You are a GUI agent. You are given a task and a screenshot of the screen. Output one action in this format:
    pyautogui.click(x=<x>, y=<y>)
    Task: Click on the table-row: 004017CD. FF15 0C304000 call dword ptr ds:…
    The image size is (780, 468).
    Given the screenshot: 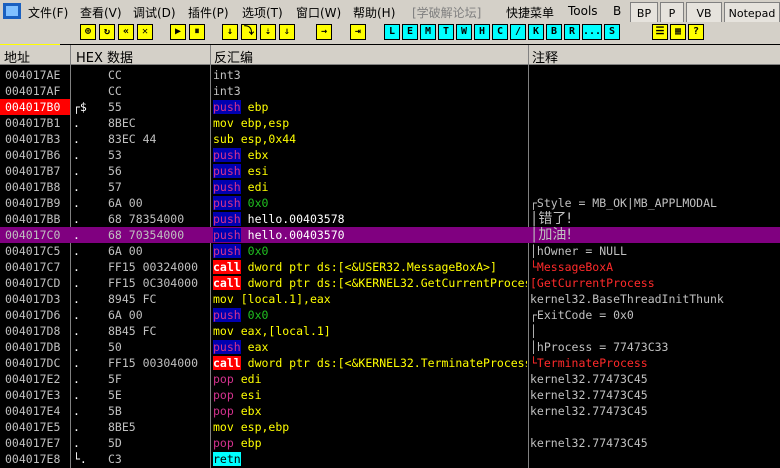 What is the action you would take?
    pyautogui.click(x=390, y=283)
    